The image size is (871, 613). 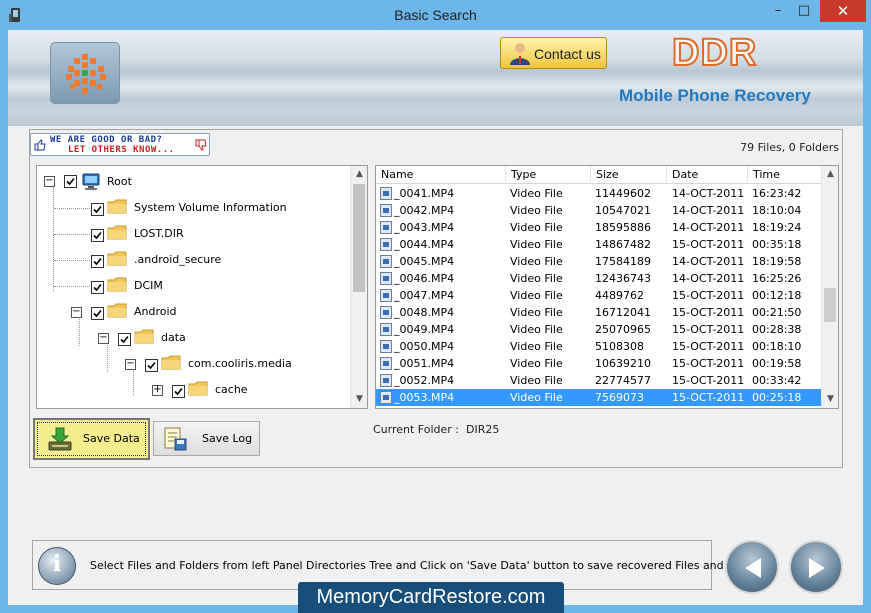 I want to click on tree-node-dcim: DCIM, so click(x=192, y=286).